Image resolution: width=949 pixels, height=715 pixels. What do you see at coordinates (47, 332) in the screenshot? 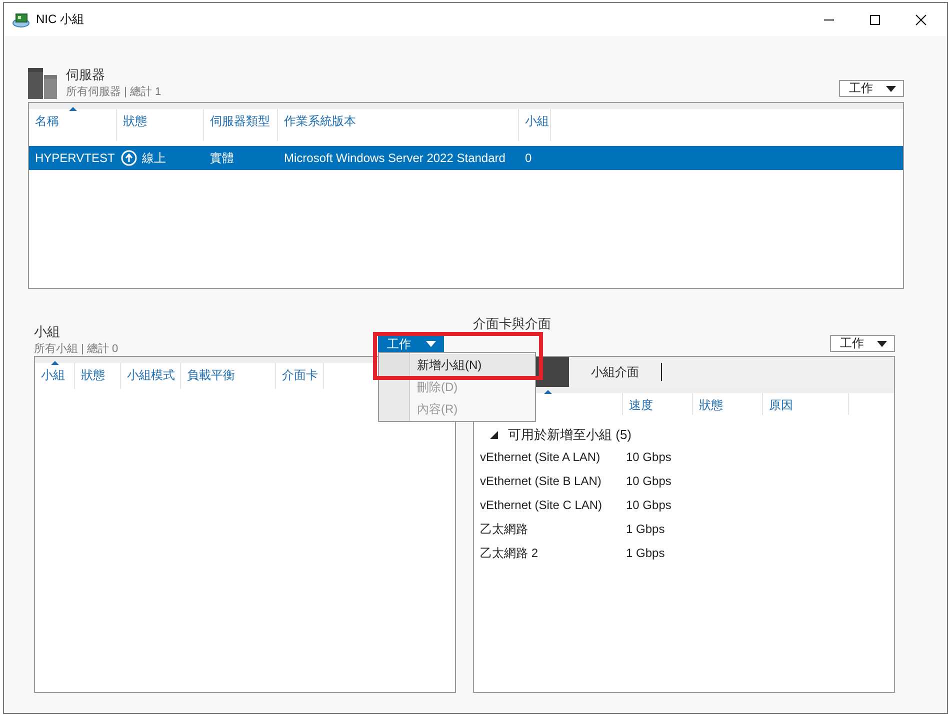
I see `section-title: 小組` at bounding box center [47, 332].